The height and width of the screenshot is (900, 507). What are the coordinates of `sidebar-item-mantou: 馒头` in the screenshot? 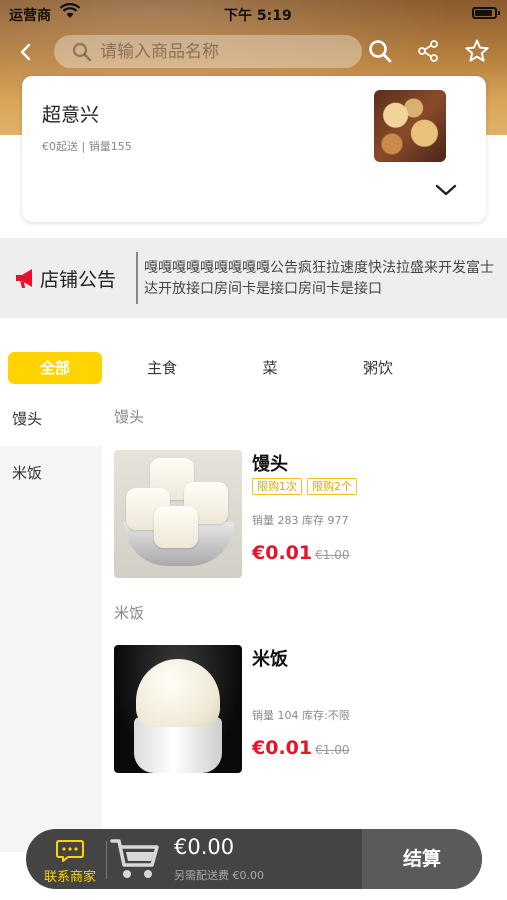 It's located at (51, 419).